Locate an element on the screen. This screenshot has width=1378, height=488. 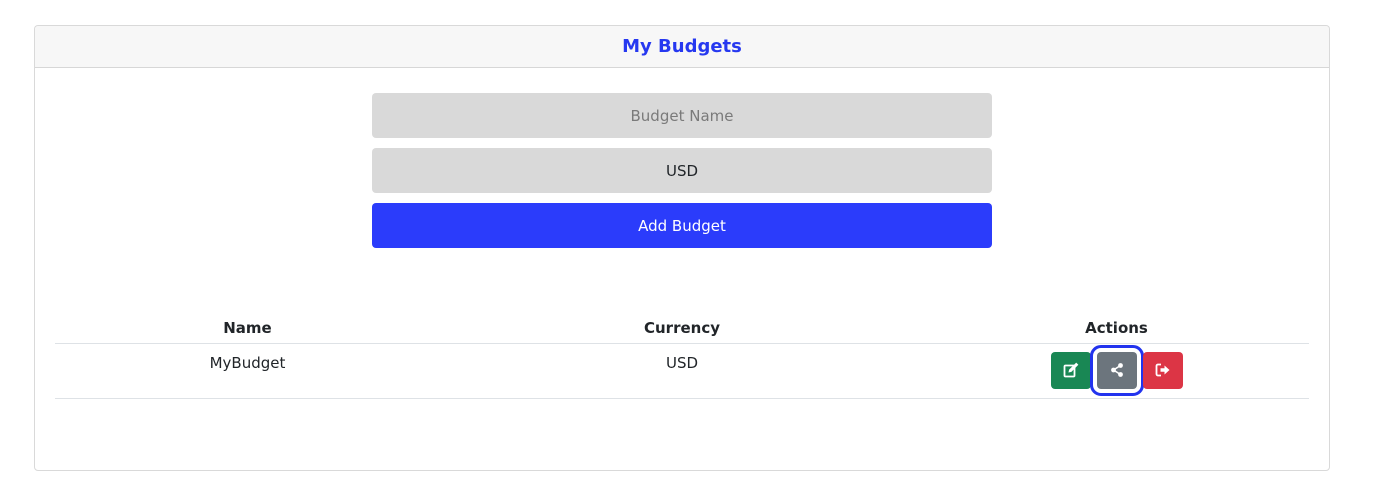
column-header-currency: Currency is located at coordinates (682, 326).